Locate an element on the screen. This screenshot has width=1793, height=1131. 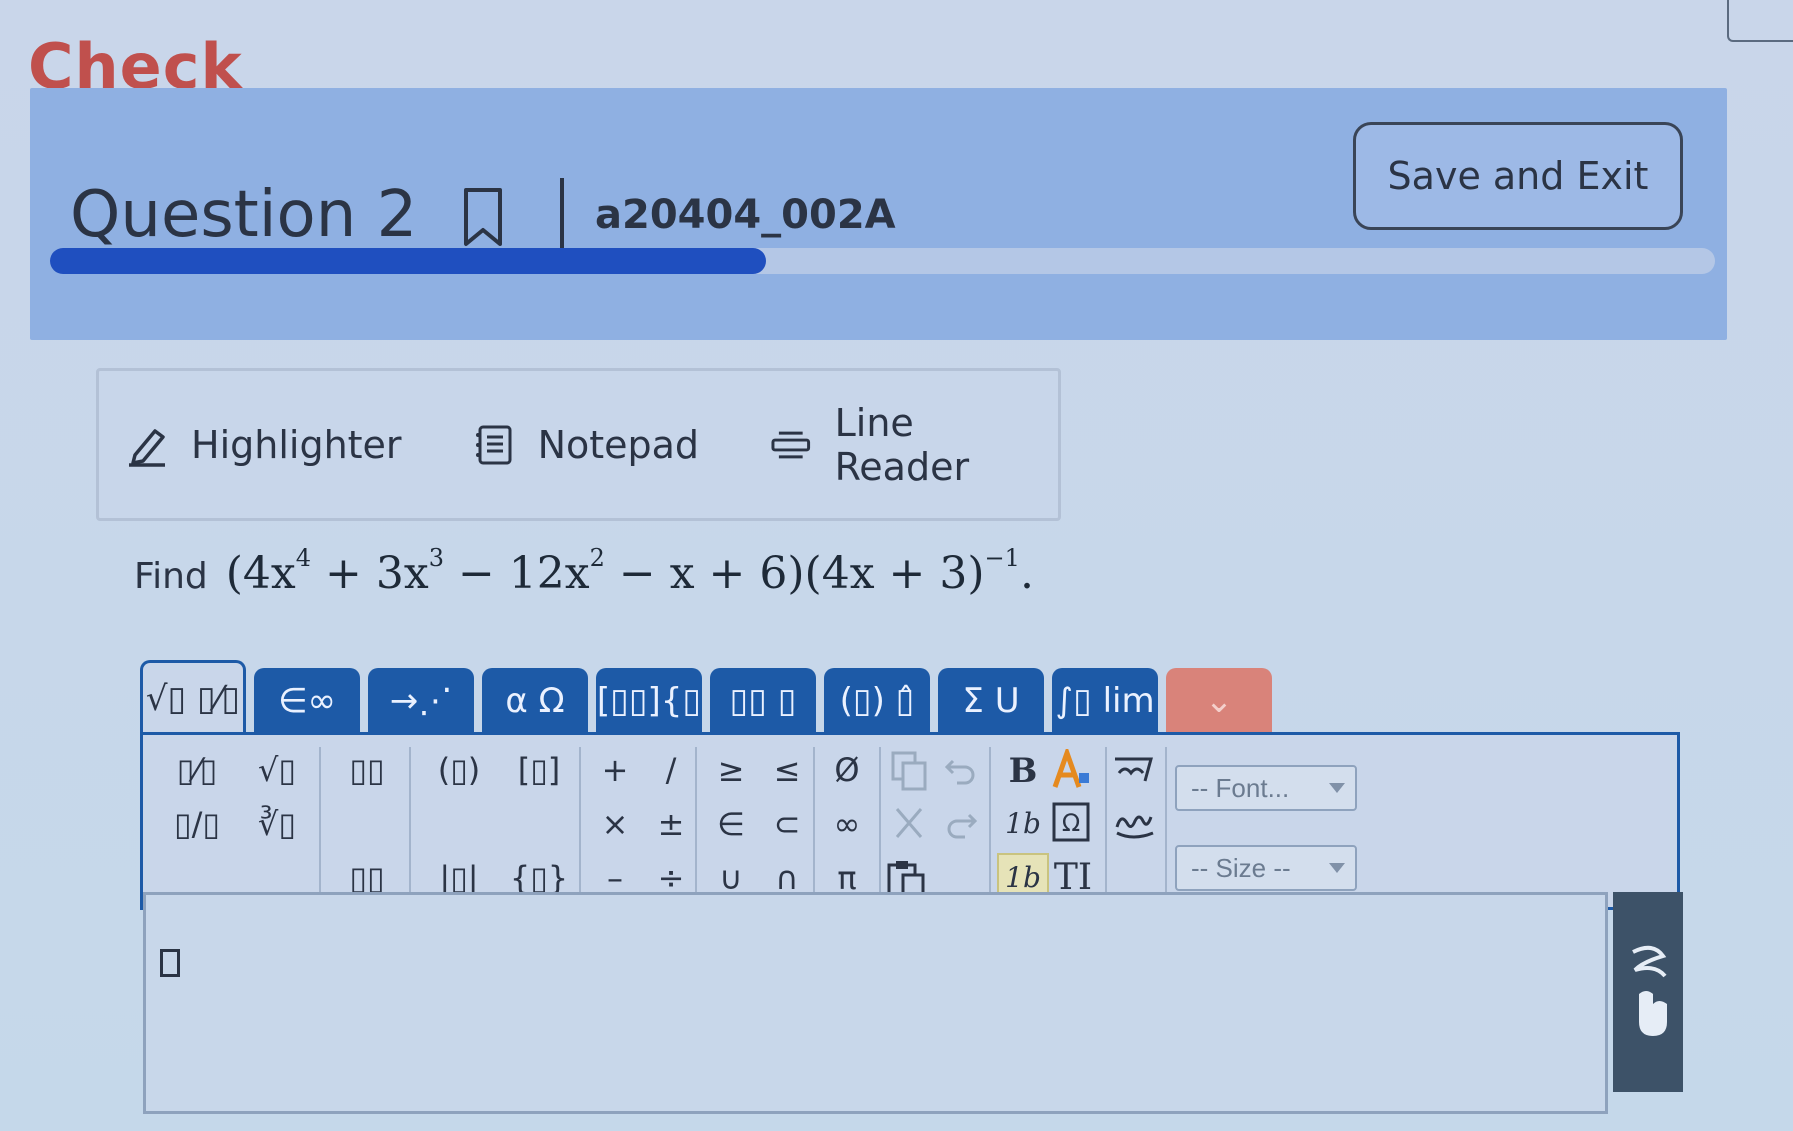
copy-icon is located at coordinates (909, 771).